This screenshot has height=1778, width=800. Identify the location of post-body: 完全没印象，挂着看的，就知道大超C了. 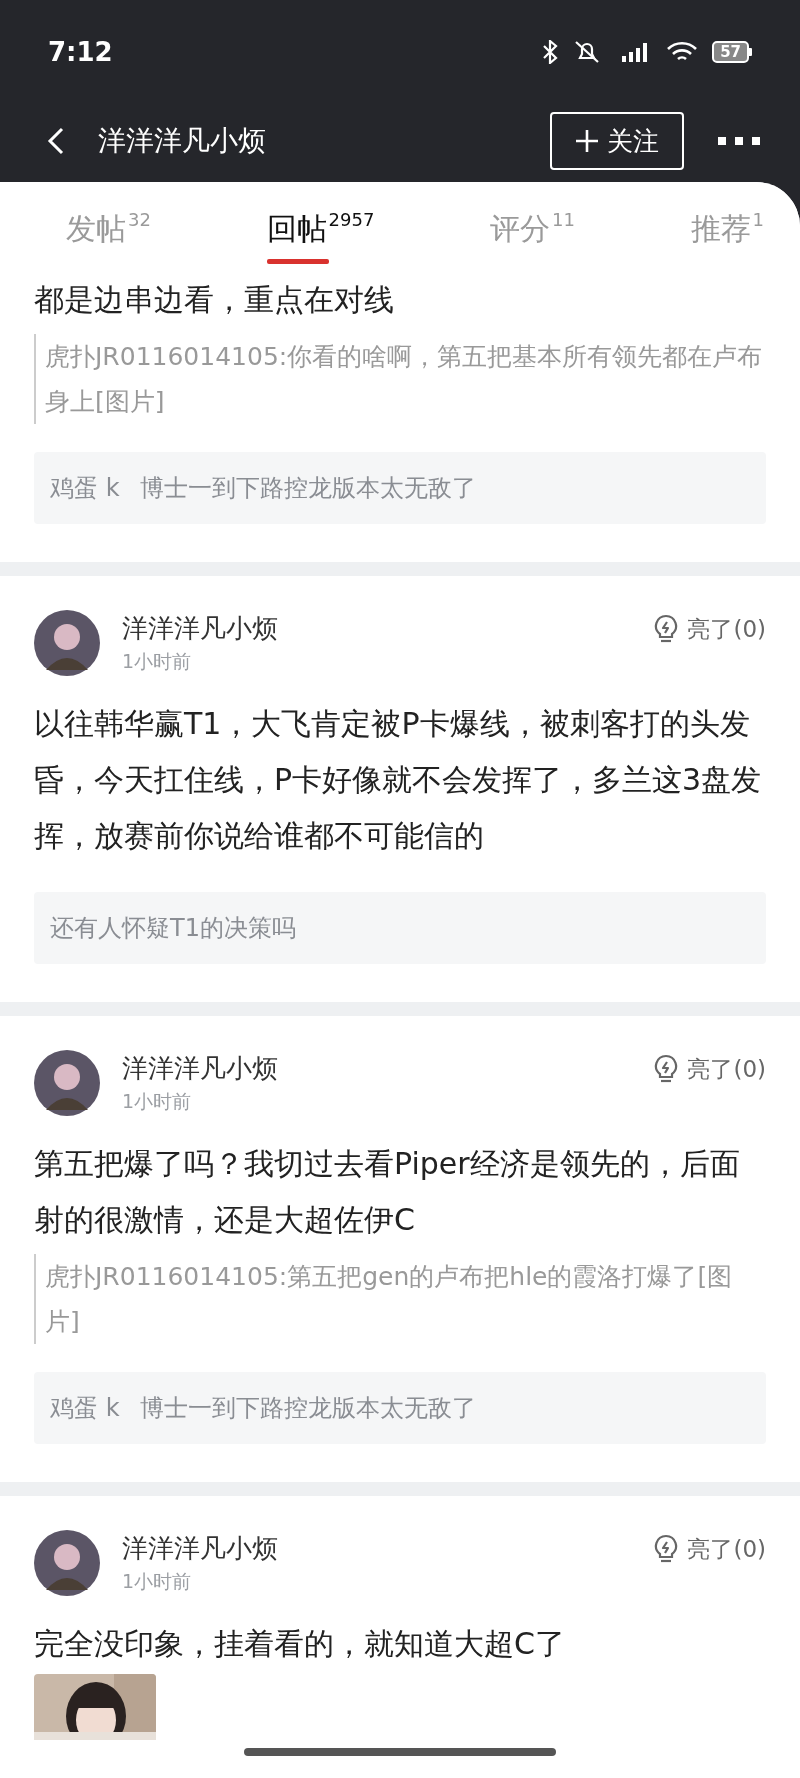
(300, 1644).